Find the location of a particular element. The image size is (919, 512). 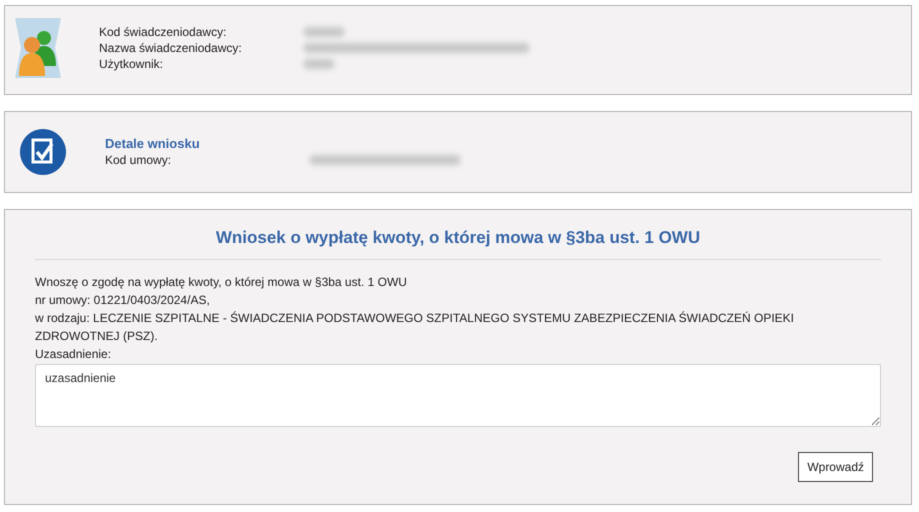

field-label: Kod świadczeniodawcy: is located at coordinates (163, 32).